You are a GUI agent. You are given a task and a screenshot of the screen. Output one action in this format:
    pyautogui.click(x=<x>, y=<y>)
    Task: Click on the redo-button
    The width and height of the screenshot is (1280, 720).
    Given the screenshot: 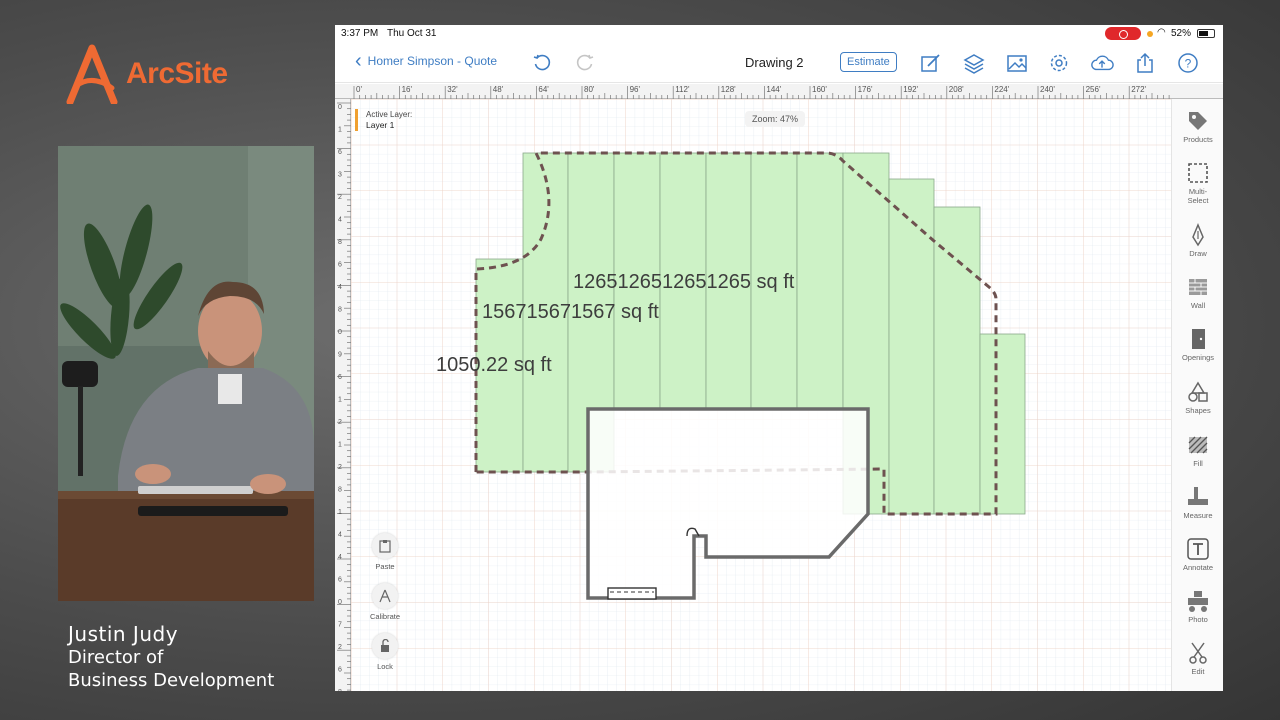 What is the action you would take?
    pyautogui.click(x=585, y=63)
    